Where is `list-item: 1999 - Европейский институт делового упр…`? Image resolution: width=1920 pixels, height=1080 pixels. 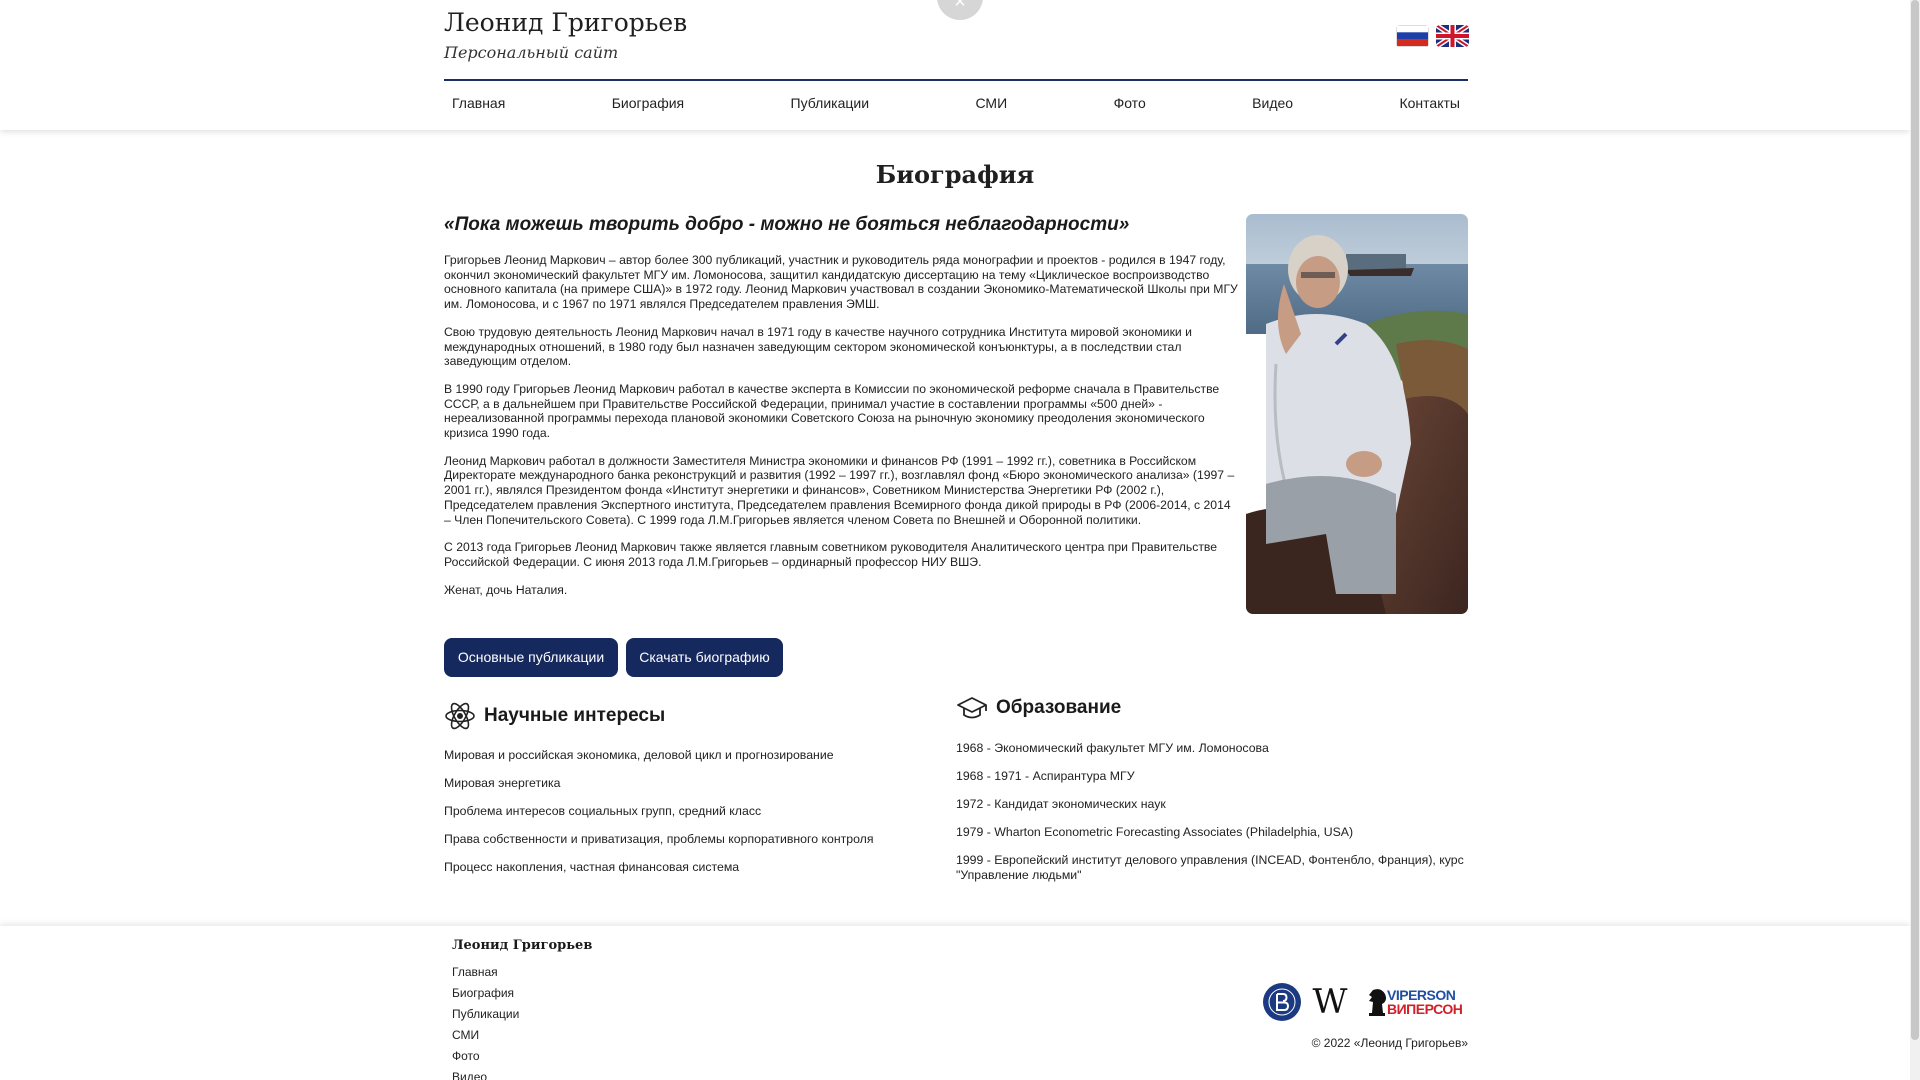 list-item: 1999 - Европейский институт делового упр… is located at coordinates (1210, 867).